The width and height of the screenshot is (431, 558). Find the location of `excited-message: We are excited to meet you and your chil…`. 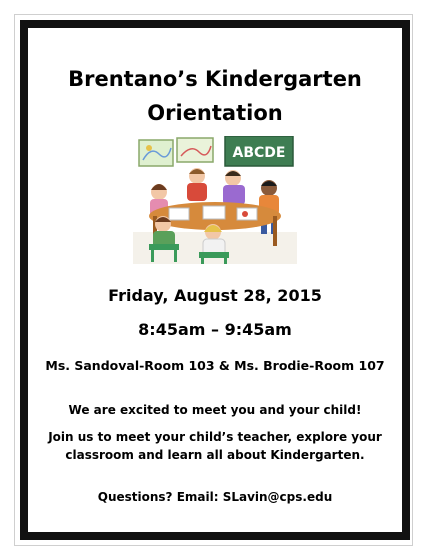

excited-message: We are excited to meet you and your chil… is located at coordinates (215, 410).